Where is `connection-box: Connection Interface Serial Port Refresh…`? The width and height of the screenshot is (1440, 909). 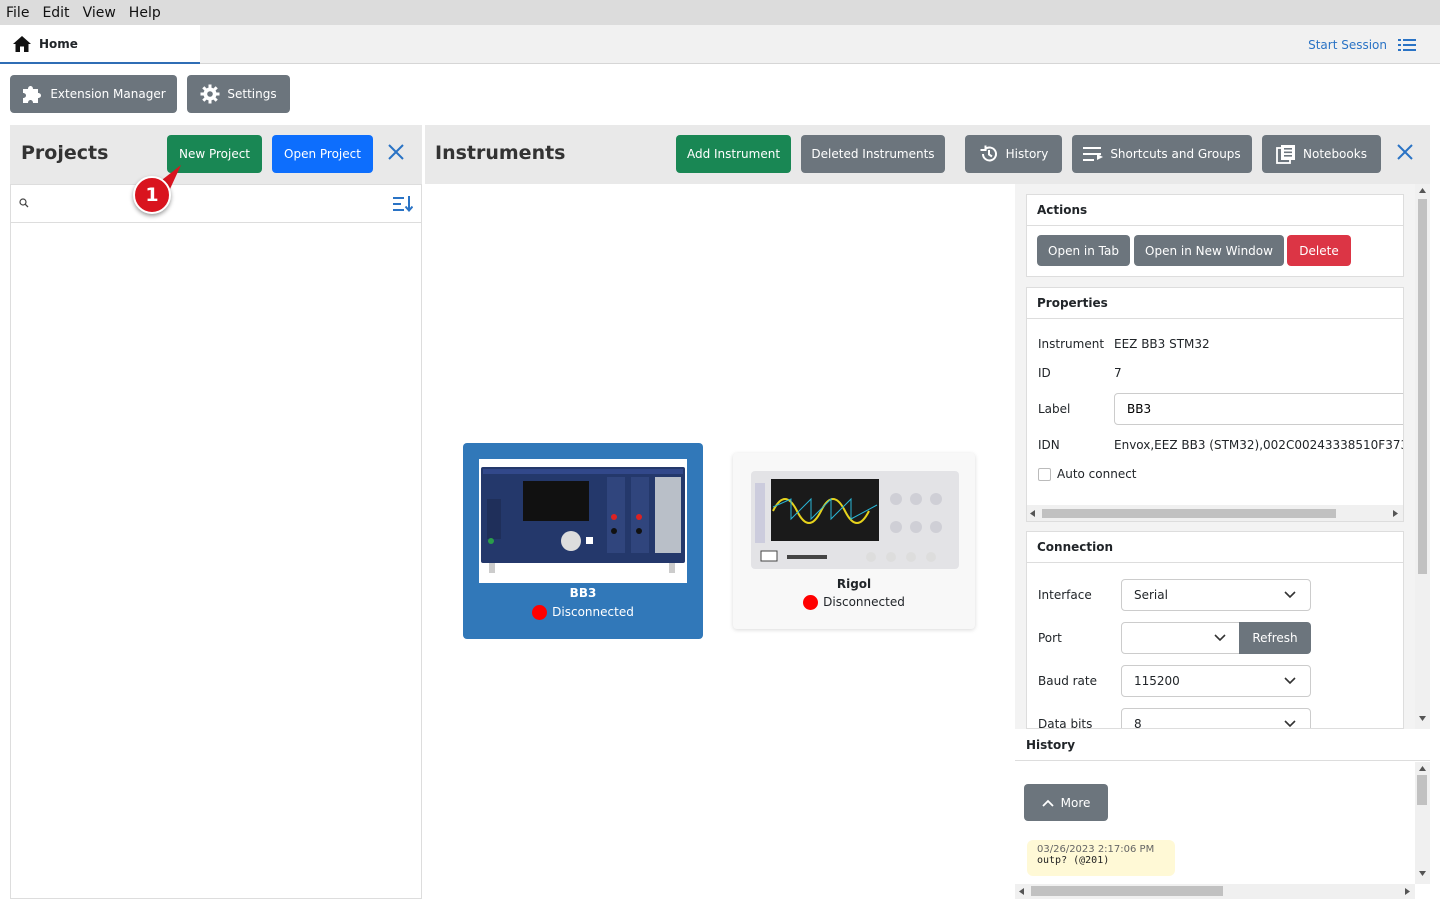
connection-box: Connection Interface Serial Port Refresh… is located at coordinates (1215, 630).